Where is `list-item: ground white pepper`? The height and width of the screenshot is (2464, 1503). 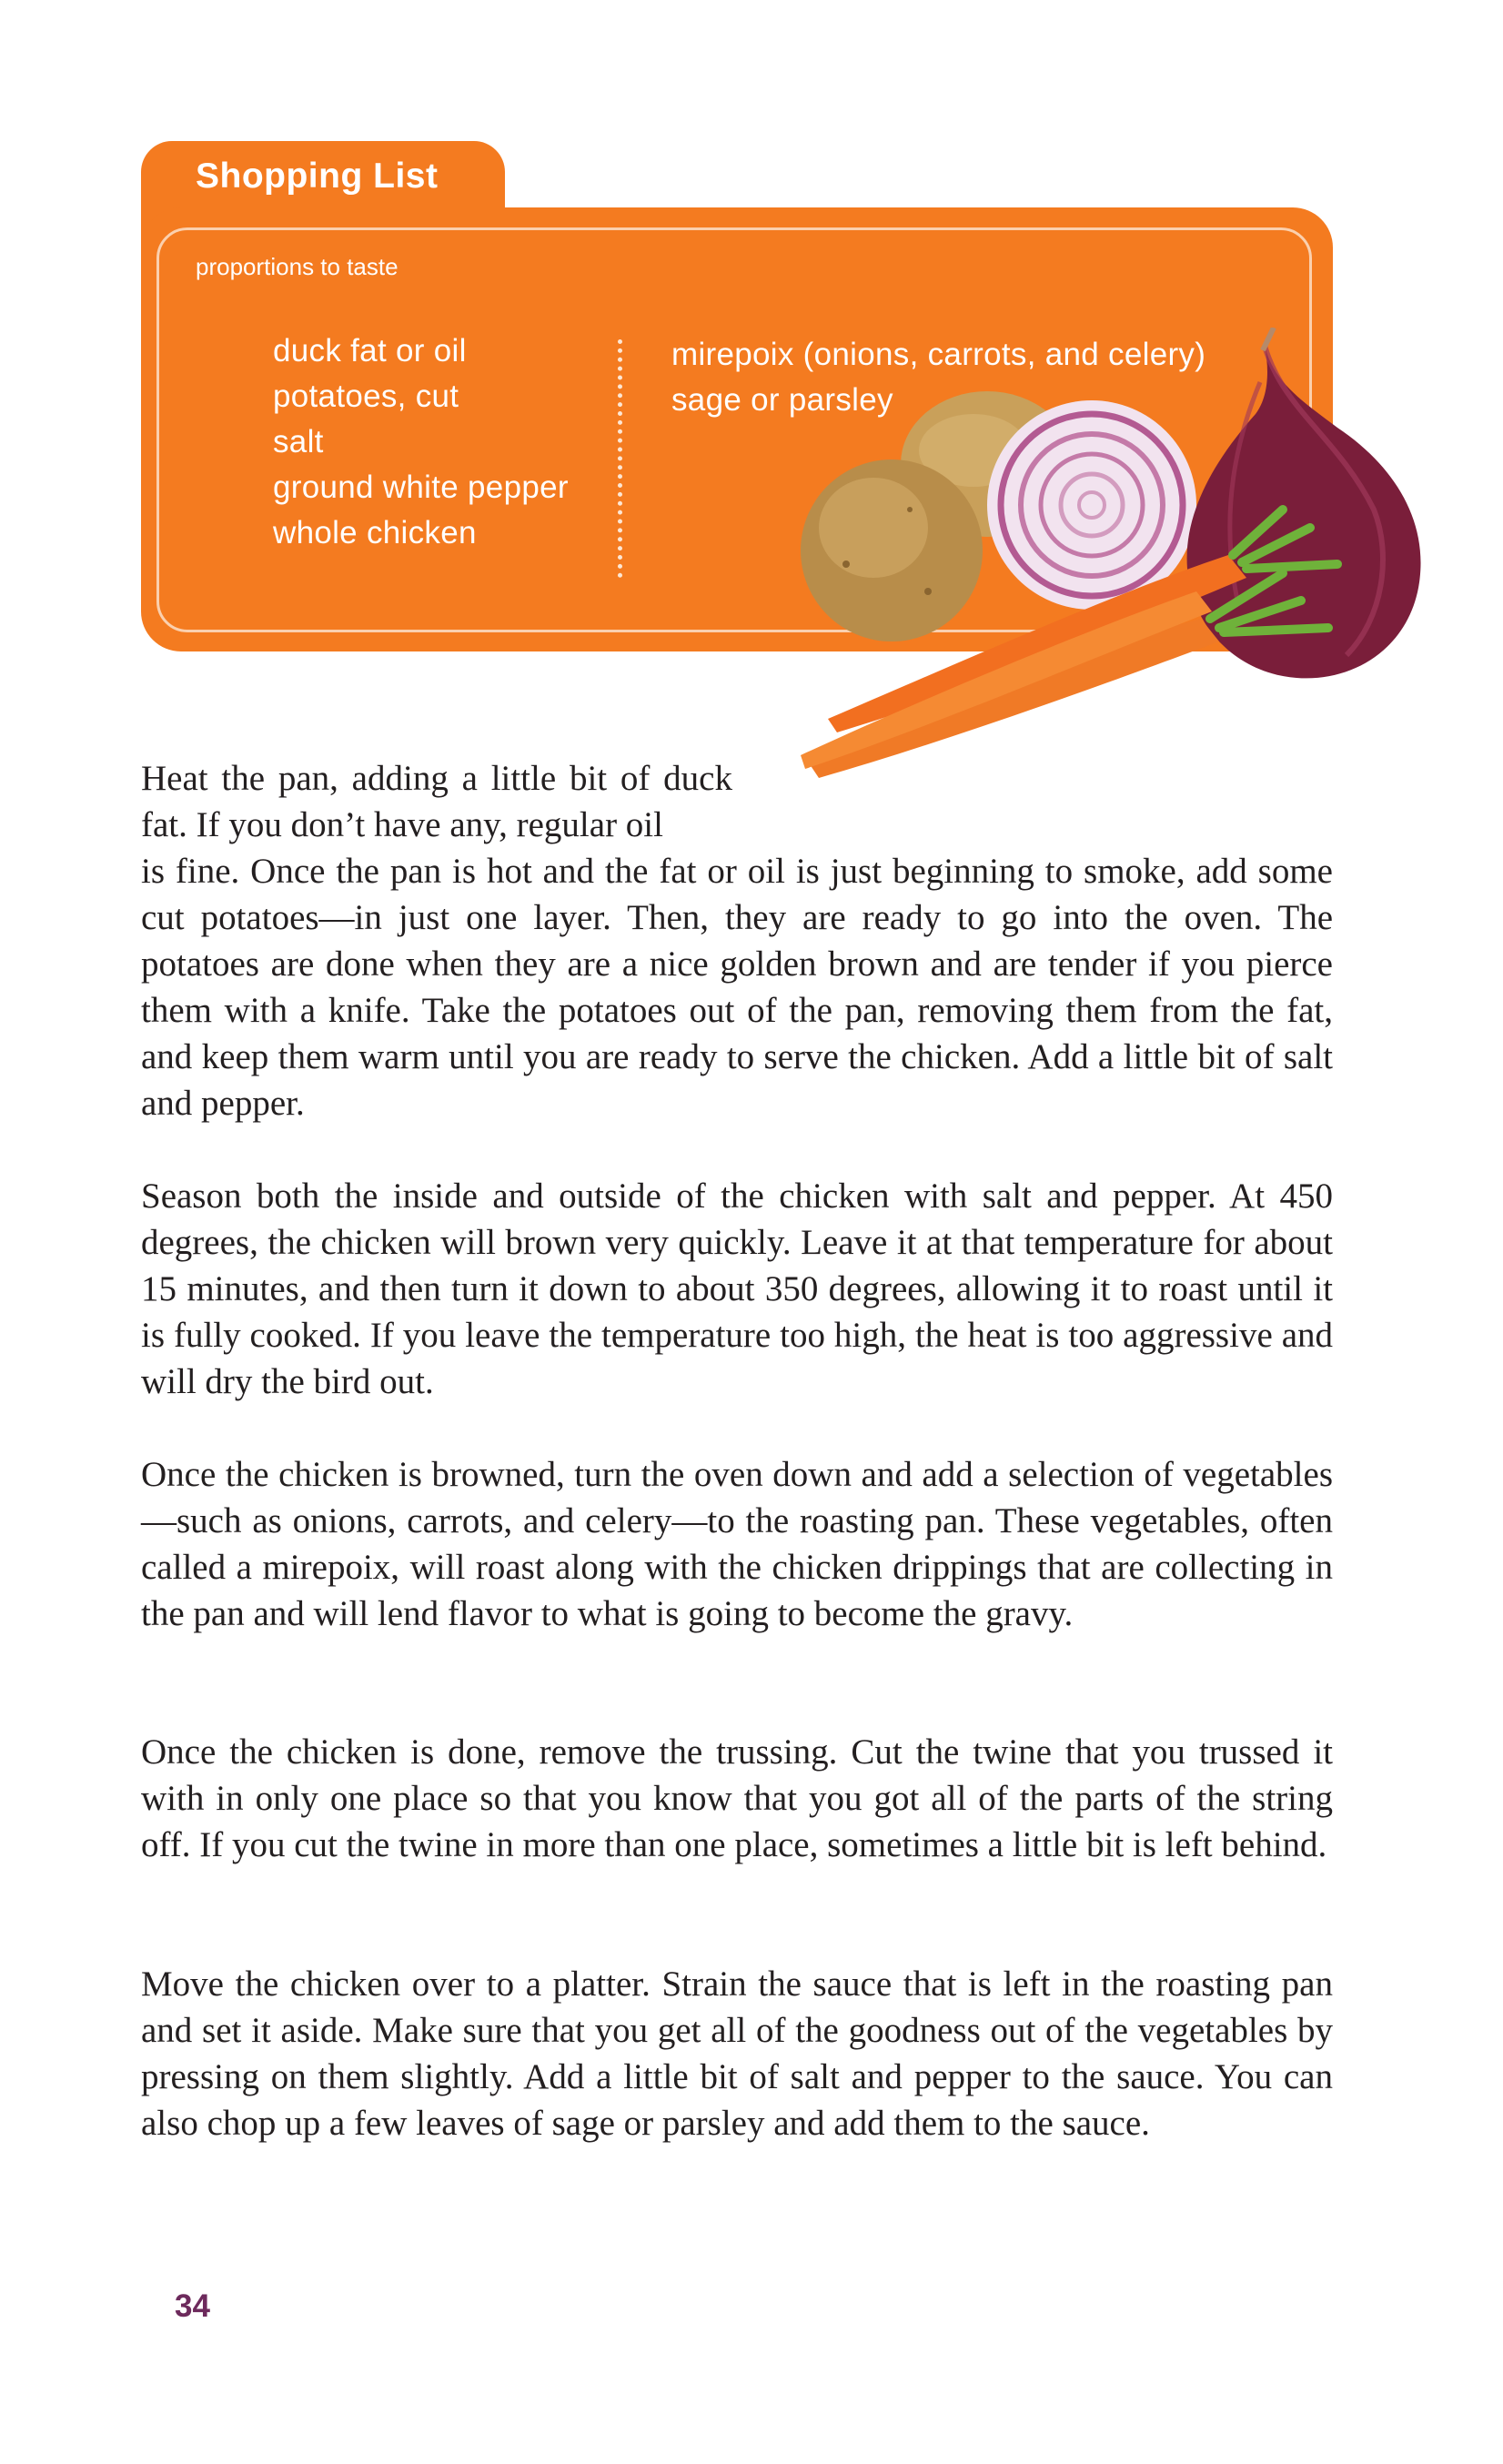 list-item: ground white pepper is located at coordinates (421, 487).